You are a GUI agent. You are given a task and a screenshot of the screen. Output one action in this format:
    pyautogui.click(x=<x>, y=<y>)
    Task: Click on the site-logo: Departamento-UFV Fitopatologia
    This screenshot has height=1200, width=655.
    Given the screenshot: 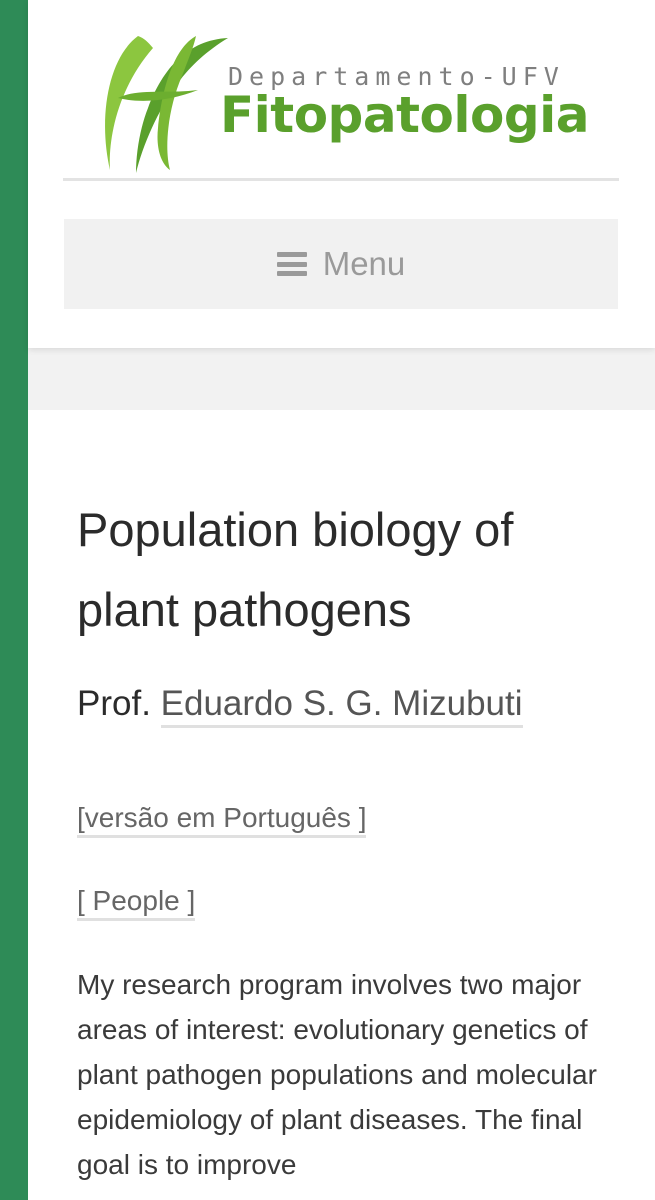 What is the action you would take?
    pyautogui.click(x=348, y=103)
    